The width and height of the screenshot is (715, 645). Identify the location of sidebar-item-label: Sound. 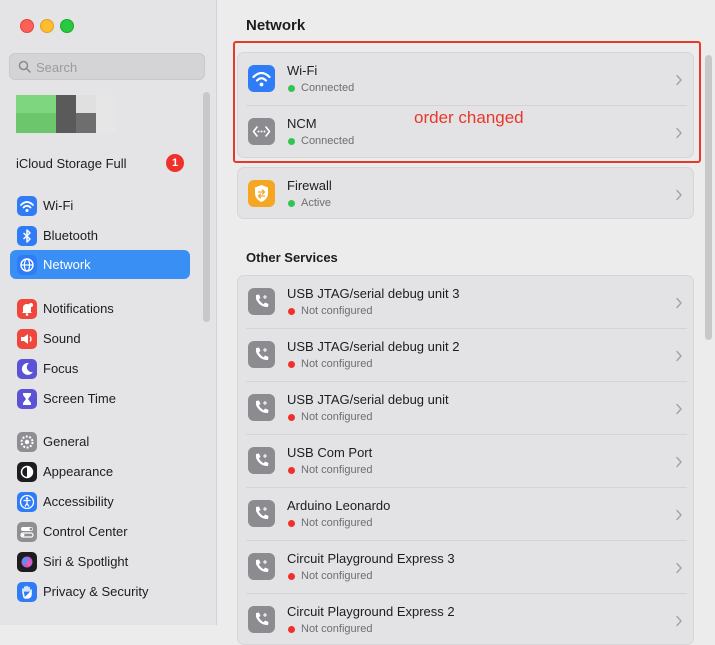
(62, 338).